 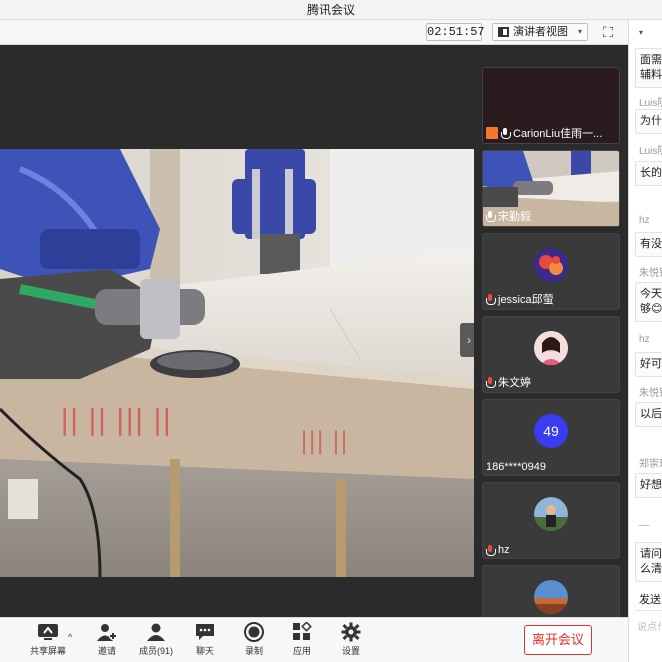 What do you see at coordinates (155, 651) in the screenshot?
I see `members-label: 成员(91)` at bounding box center [155, 651].